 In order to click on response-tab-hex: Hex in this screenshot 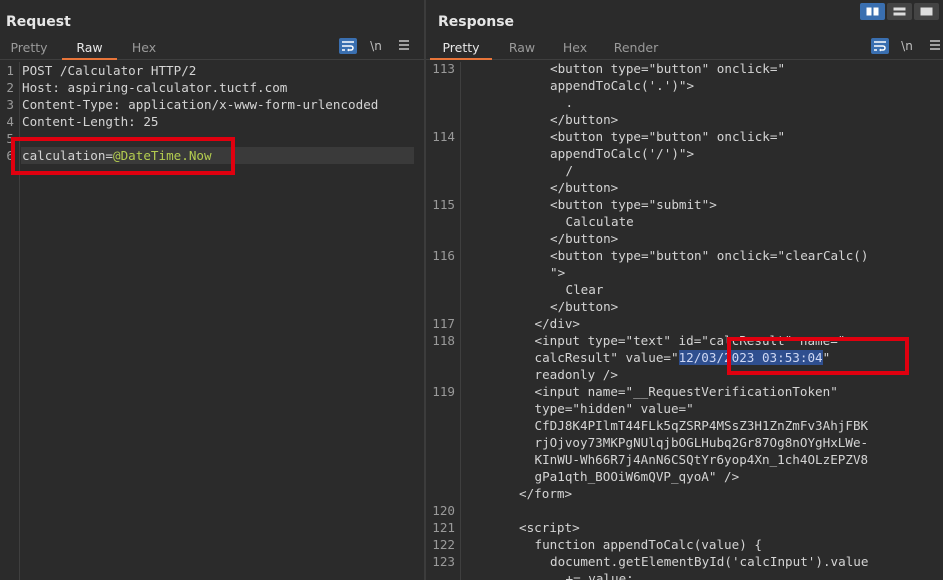, I will do `click(575, 48)`.